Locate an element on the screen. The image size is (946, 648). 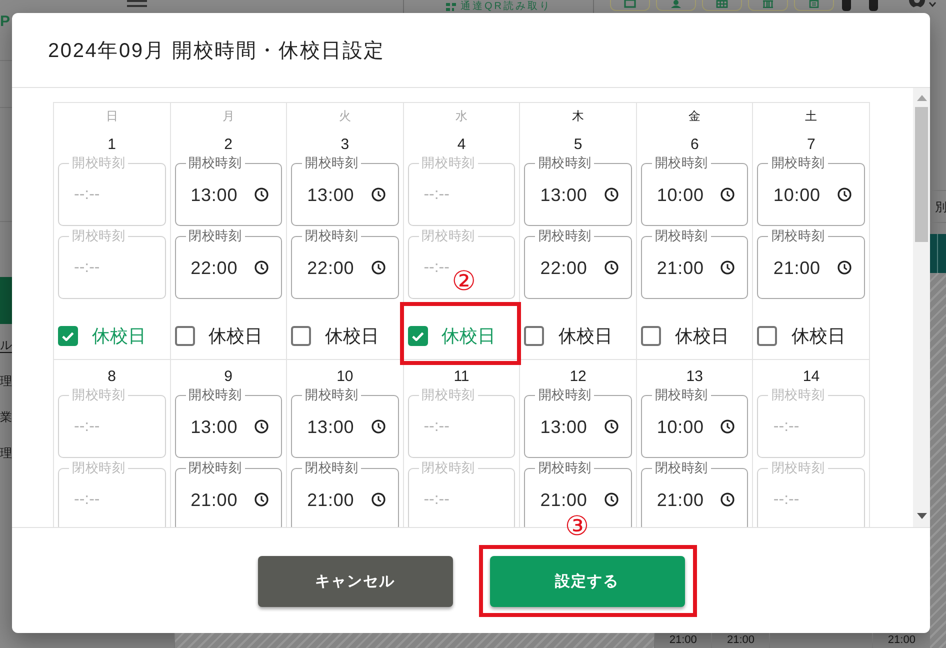
day-number: 4 is located at coordinates (461, 145).